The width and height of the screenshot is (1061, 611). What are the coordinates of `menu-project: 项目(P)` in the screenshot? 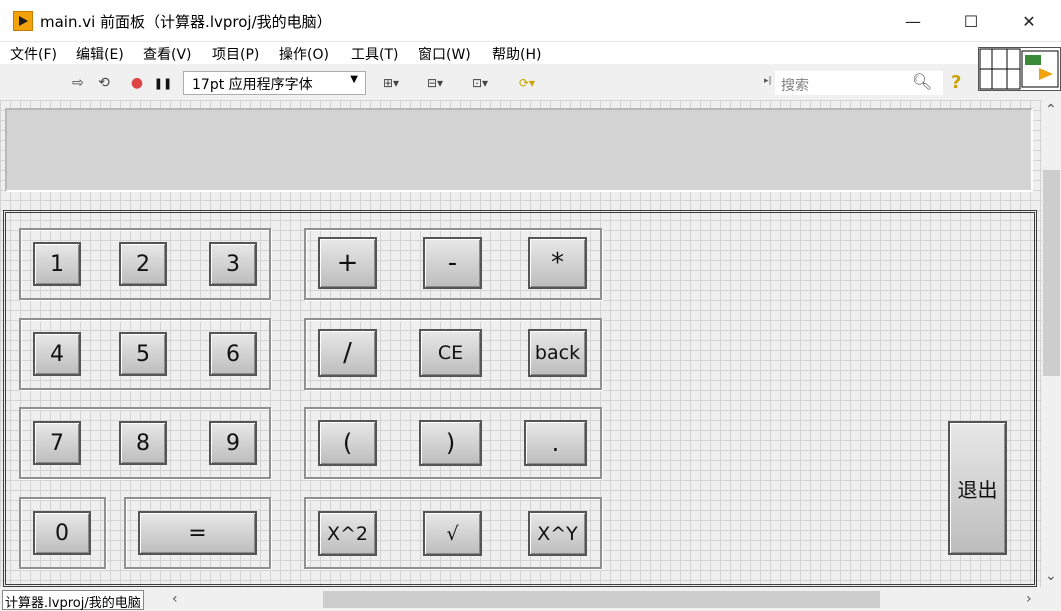 It's located at (235, 54).